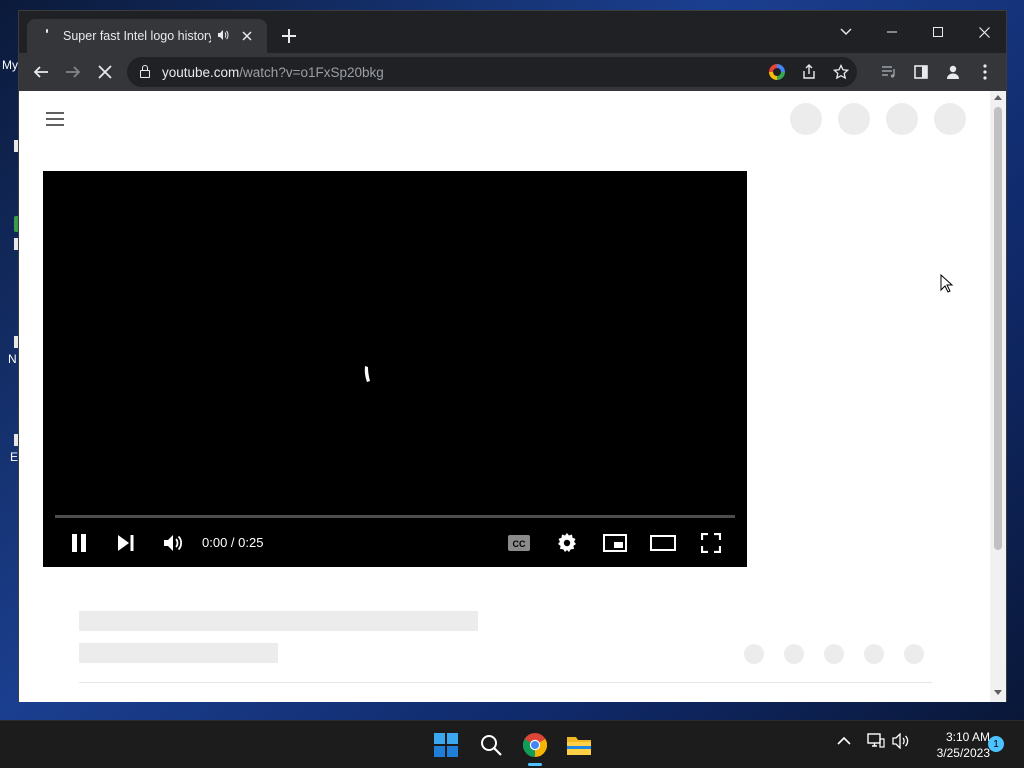  Describe the element at coordinates (998, 692) in the screenshot. I see `scroll-down-icon` at that location.